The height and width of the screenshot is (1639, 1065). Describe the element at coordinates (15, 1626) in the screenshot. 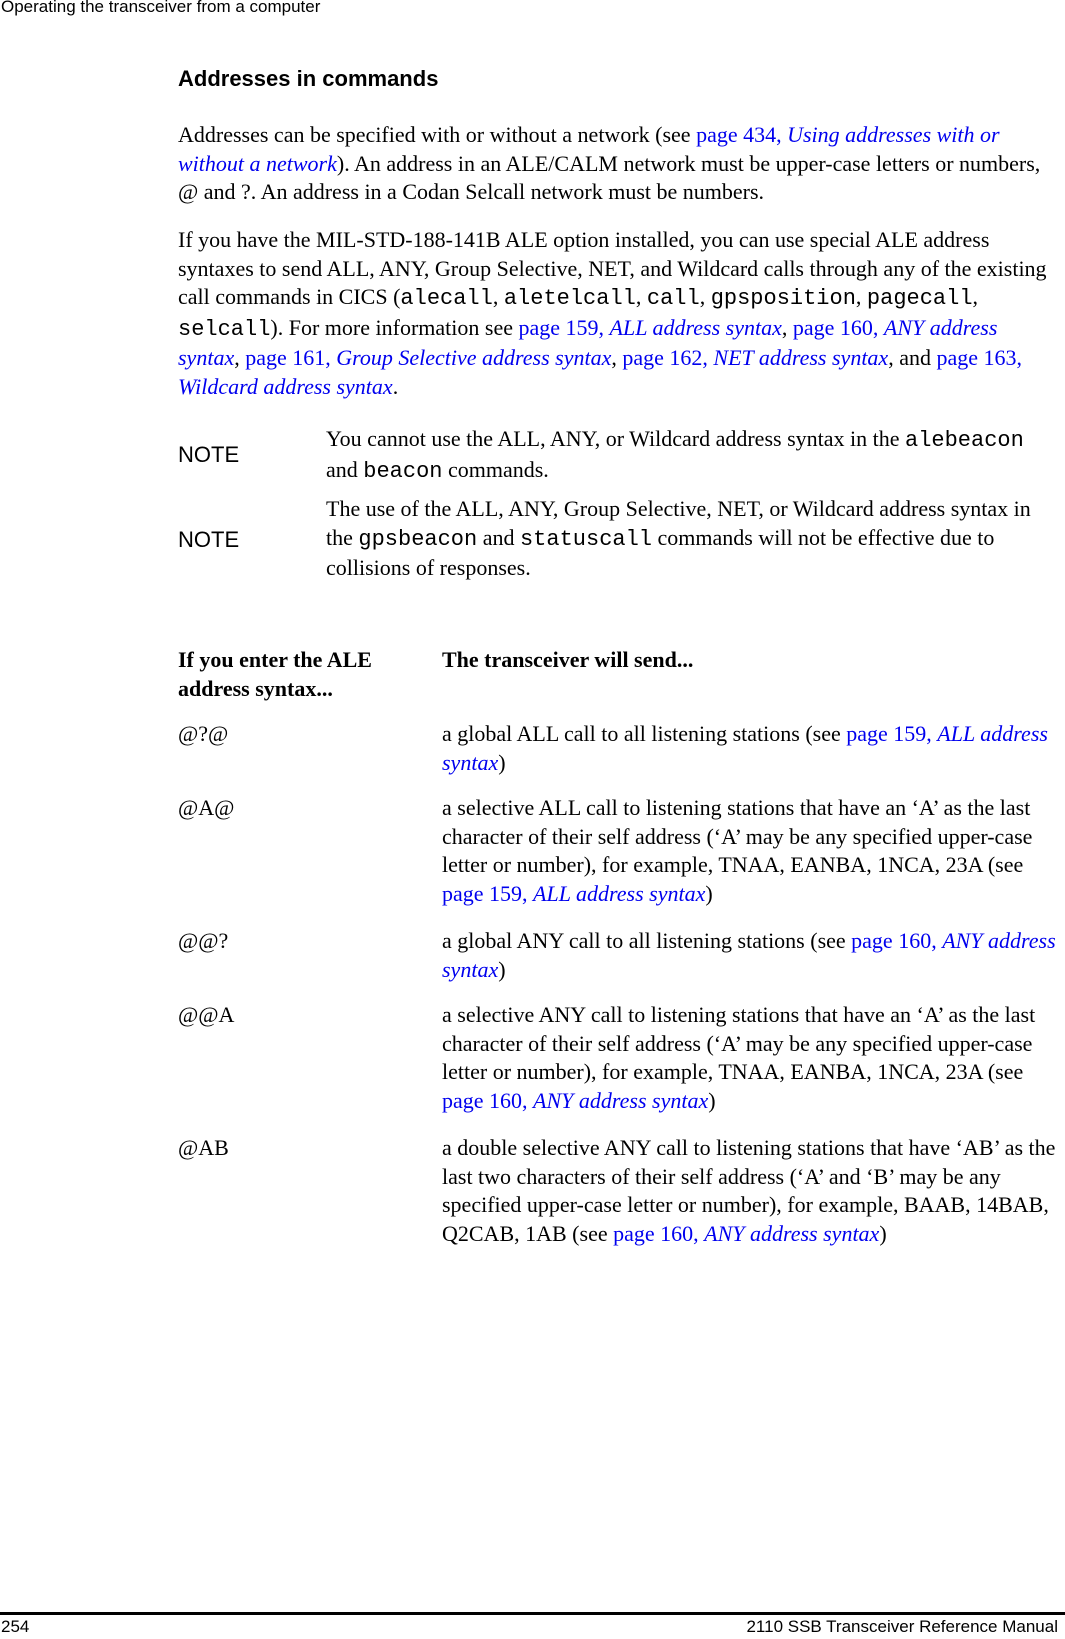

I see `page-number: 254` at that location.